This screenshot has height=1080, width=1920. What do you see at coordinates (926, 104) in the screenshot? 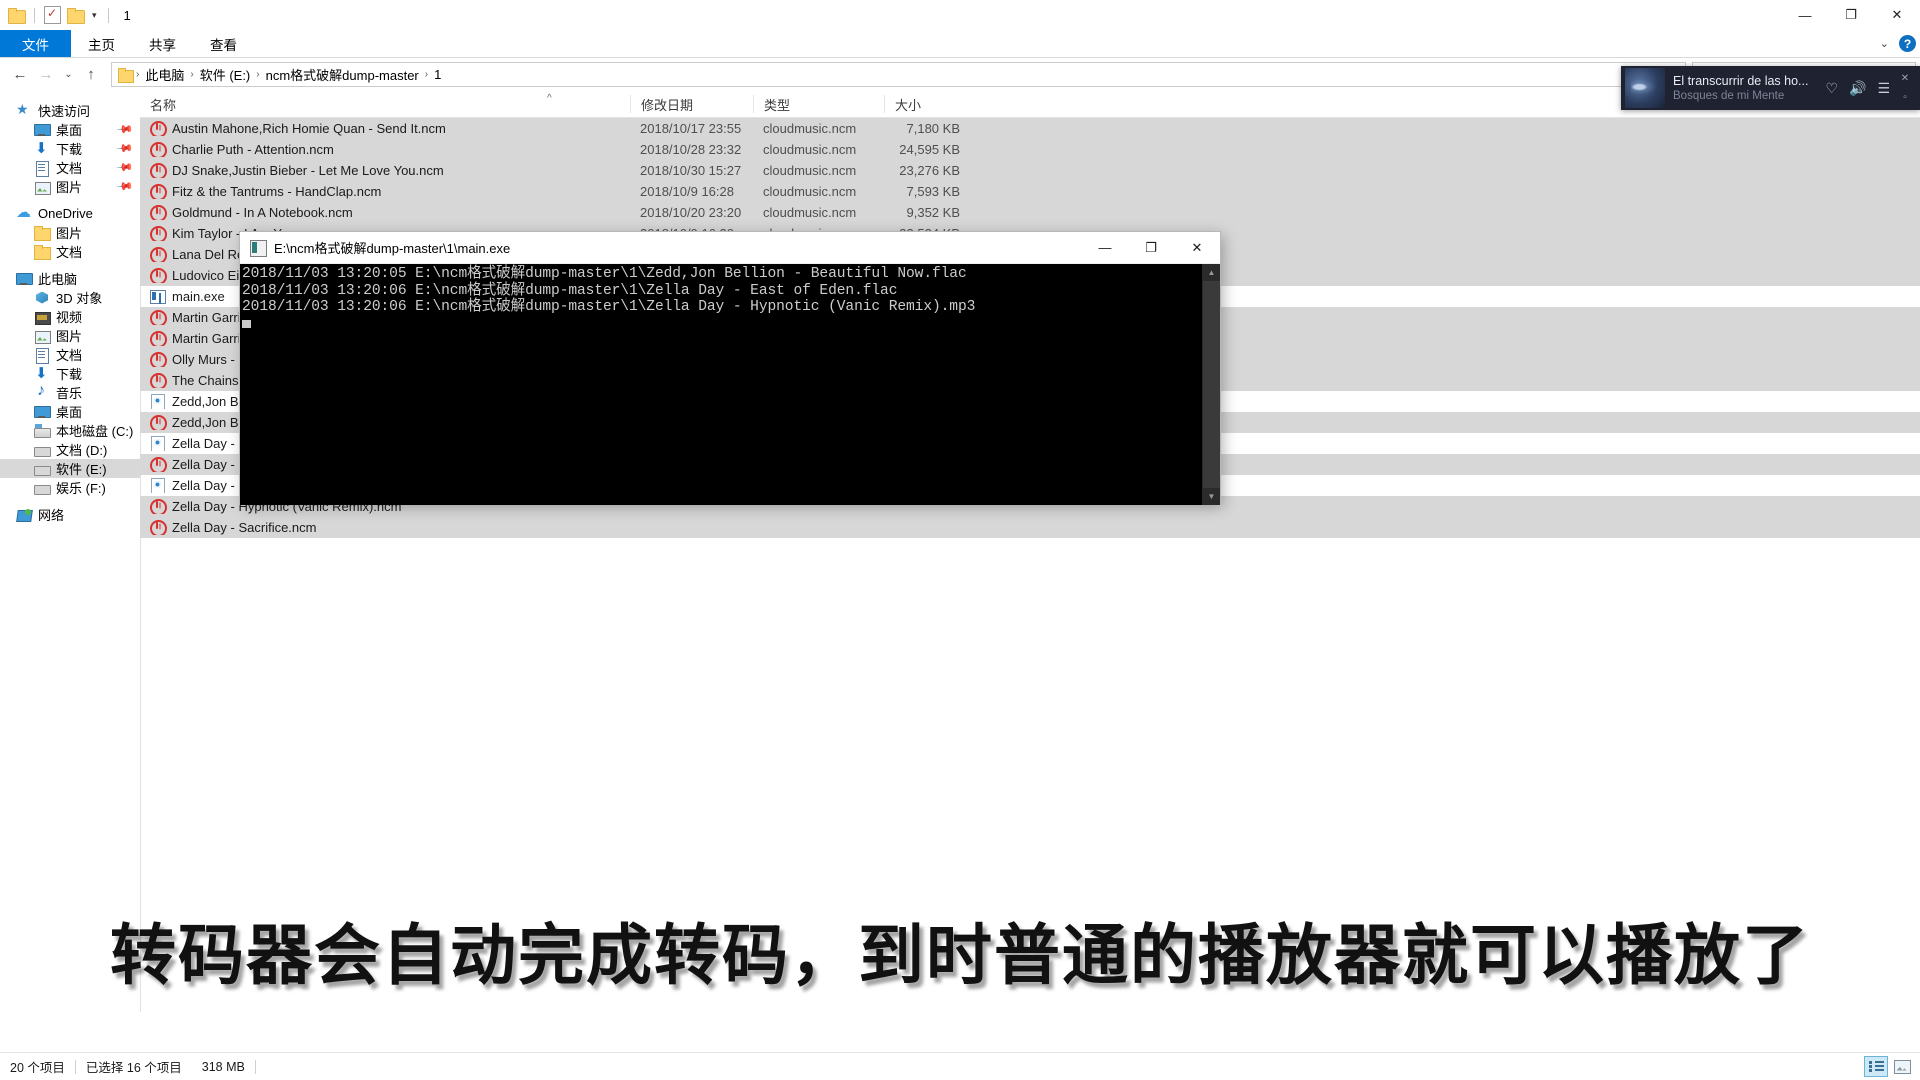
I see `column-header-size: 大小` at bounding box center [926, 104].